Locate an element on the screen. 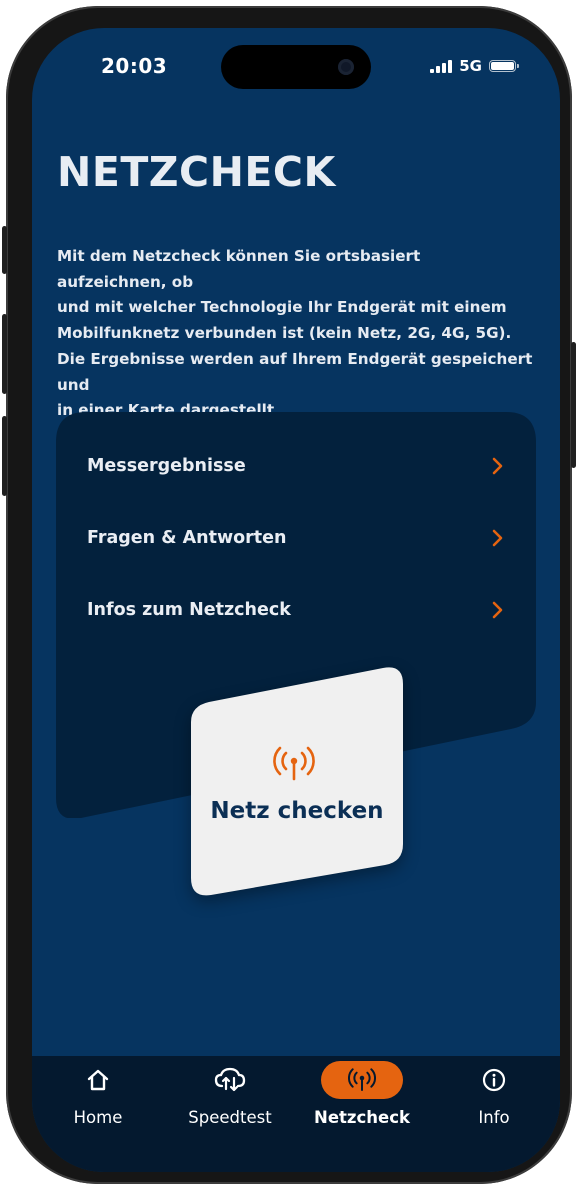  signal-strength-icon is located at coordinates (441, 66).